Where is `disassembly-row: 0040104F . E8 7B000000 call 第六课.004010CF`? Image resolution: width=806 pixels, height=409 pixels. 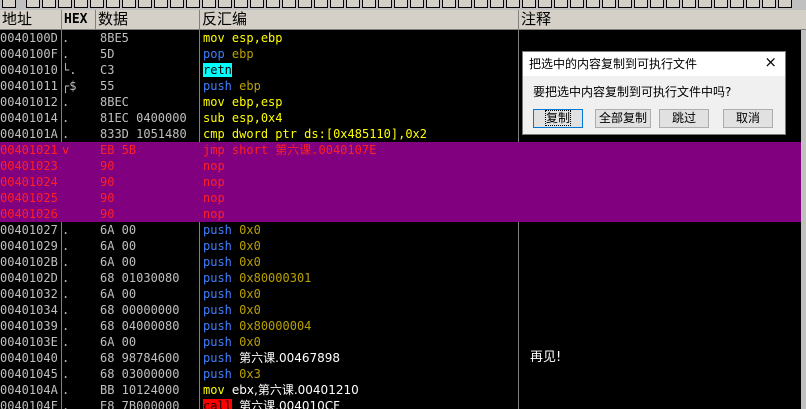 disassembly-row: 0040104F . E8 7B000000 call 第六课.004010CF is located at coordinates (403, 403).